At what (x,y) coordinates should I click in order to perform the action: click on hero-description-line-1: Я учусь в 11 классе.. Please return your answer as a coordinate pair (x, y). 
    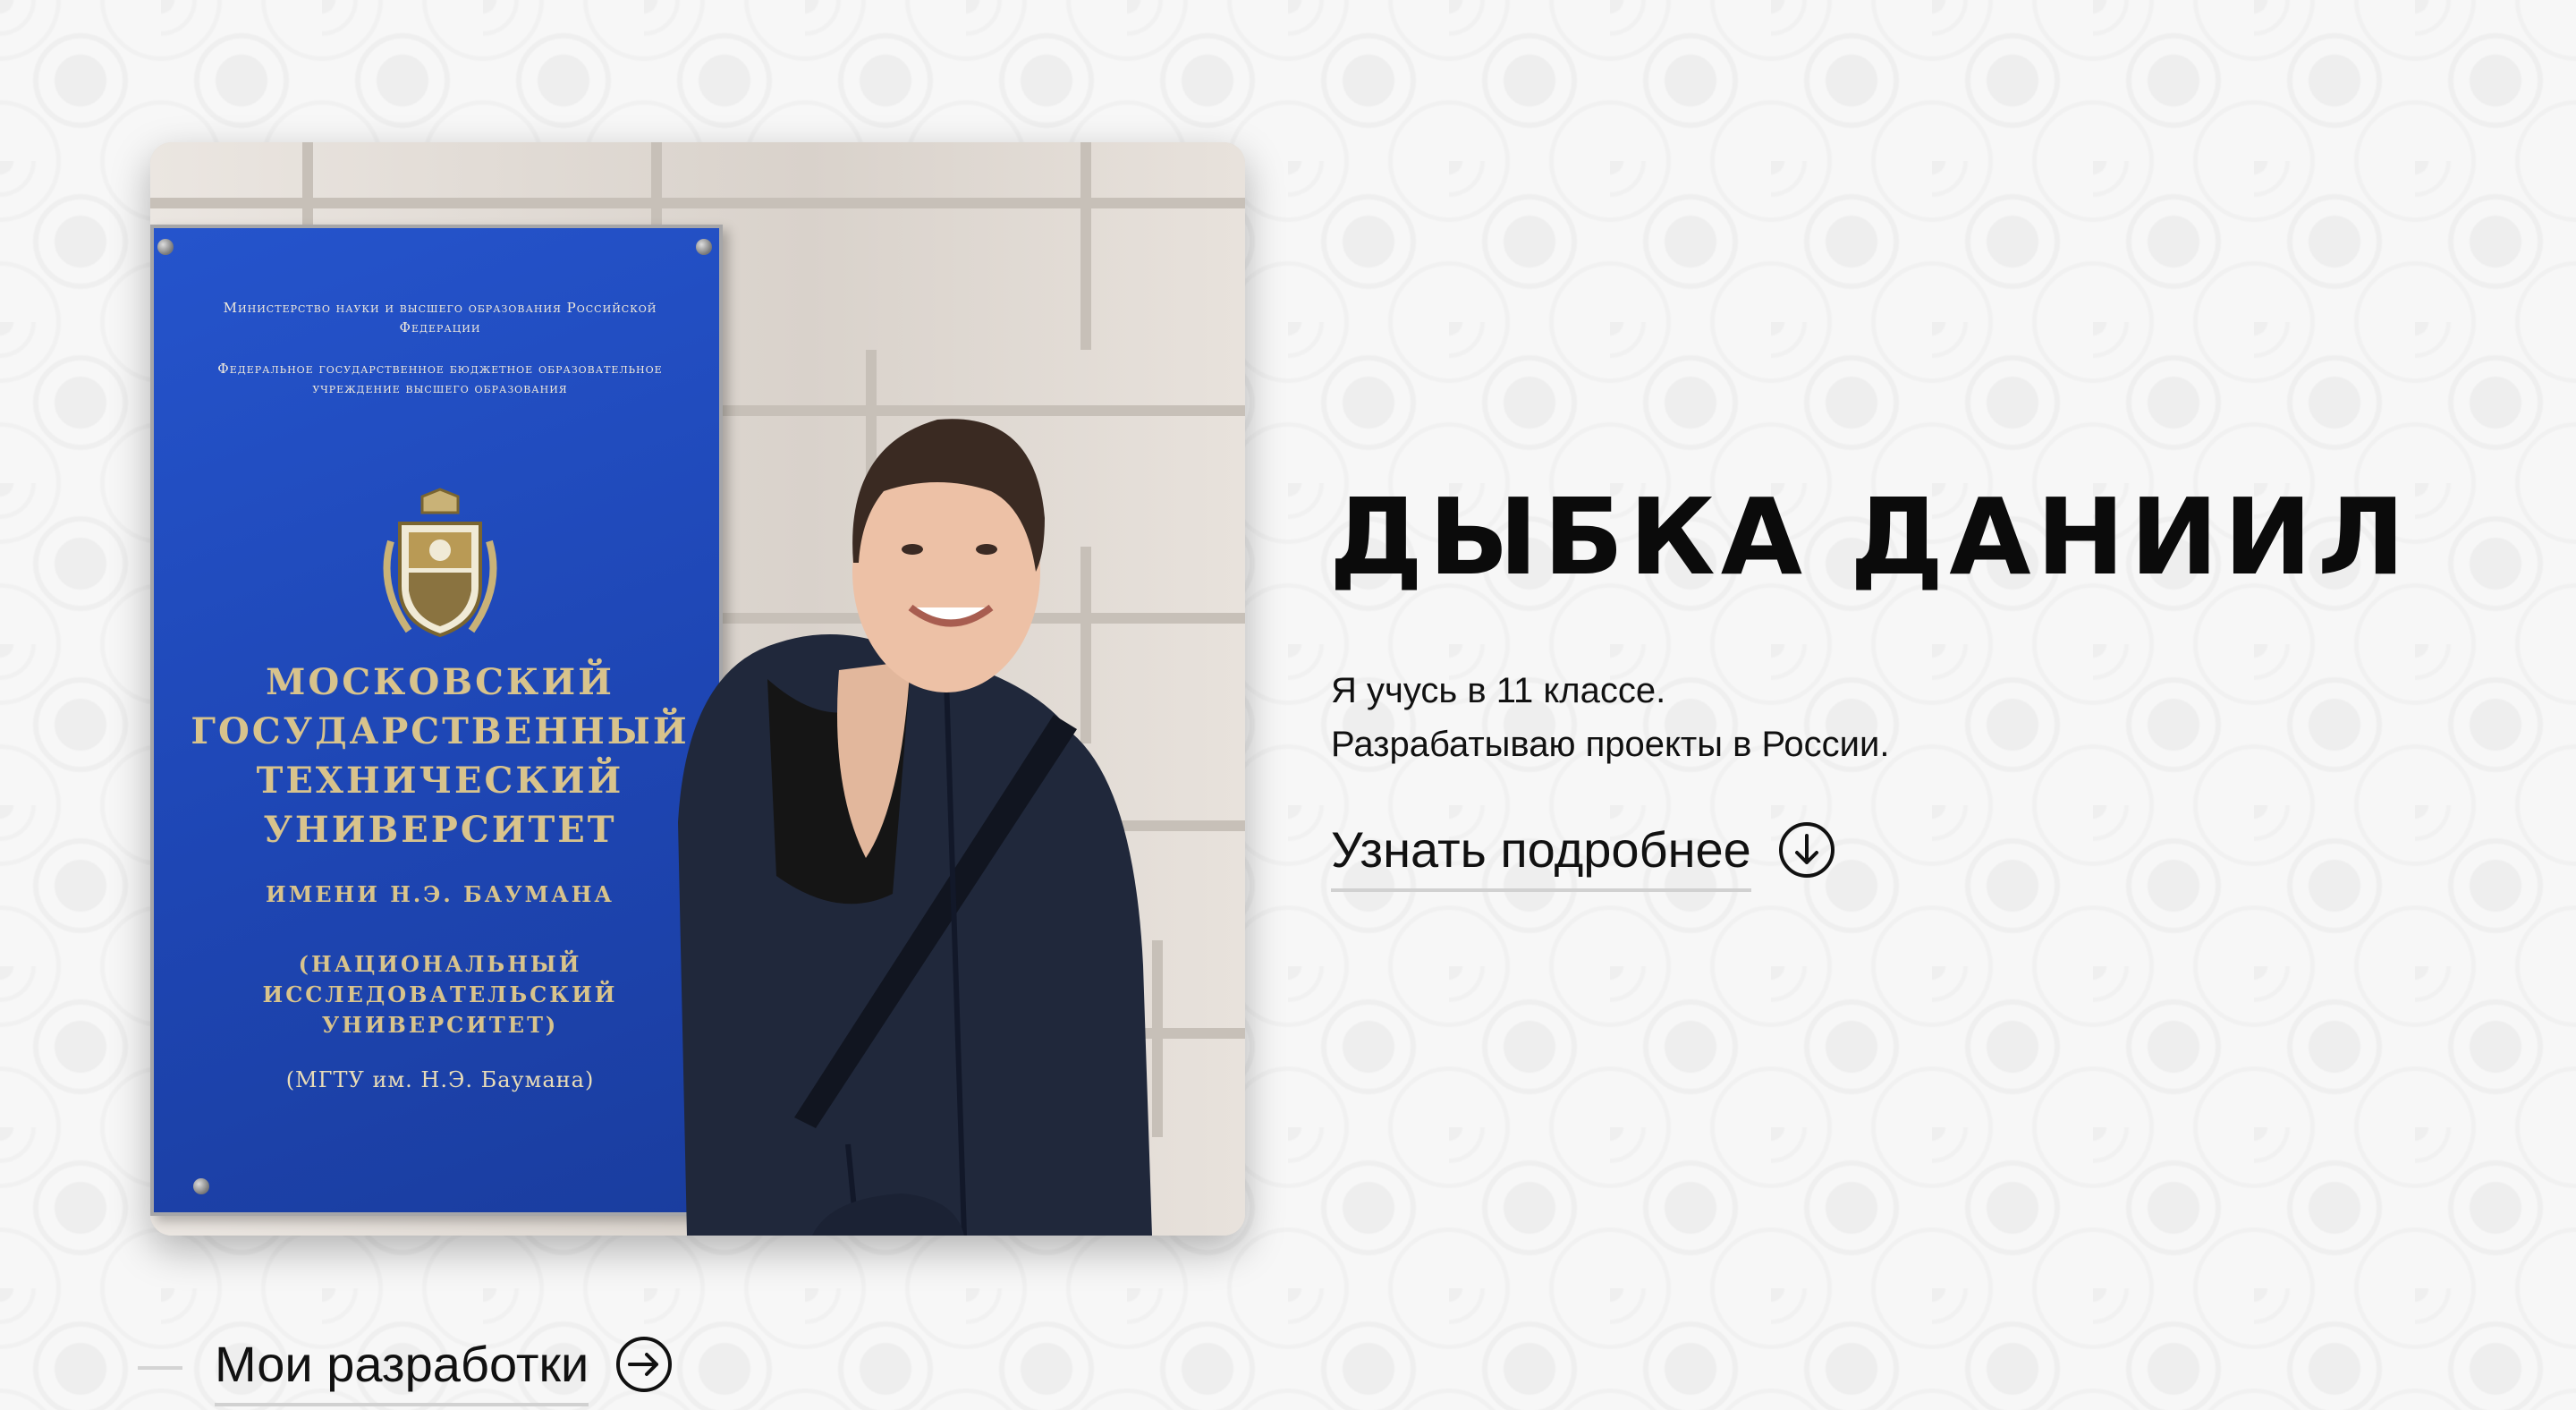
    Looking at the image, I should click on (1498, 690).